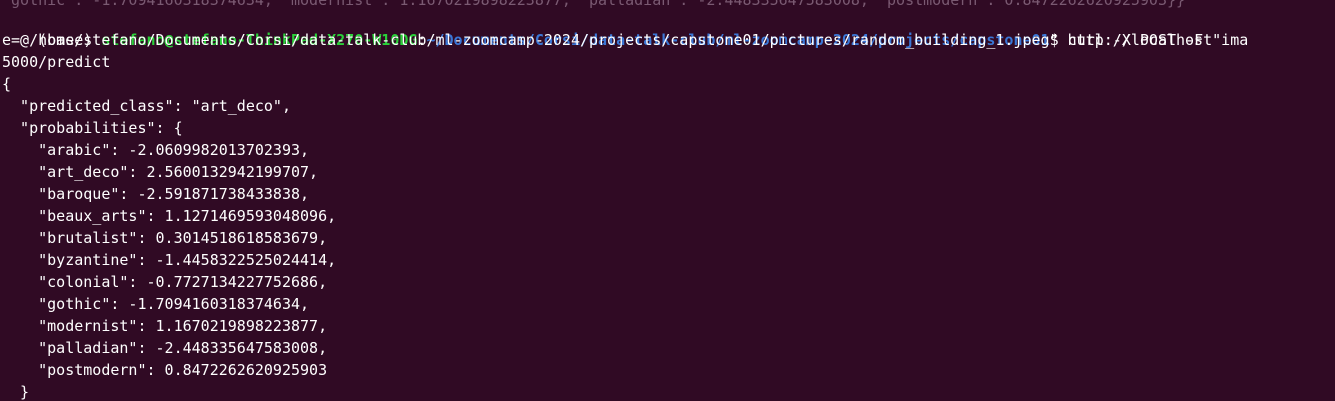 This screenshot has height=401, width=1335. What do you see at coordinates (165, 282) in the screenshot?
I see `output-line: "colonial": -0.7727134227752686,` at bounding box center [165, 282].